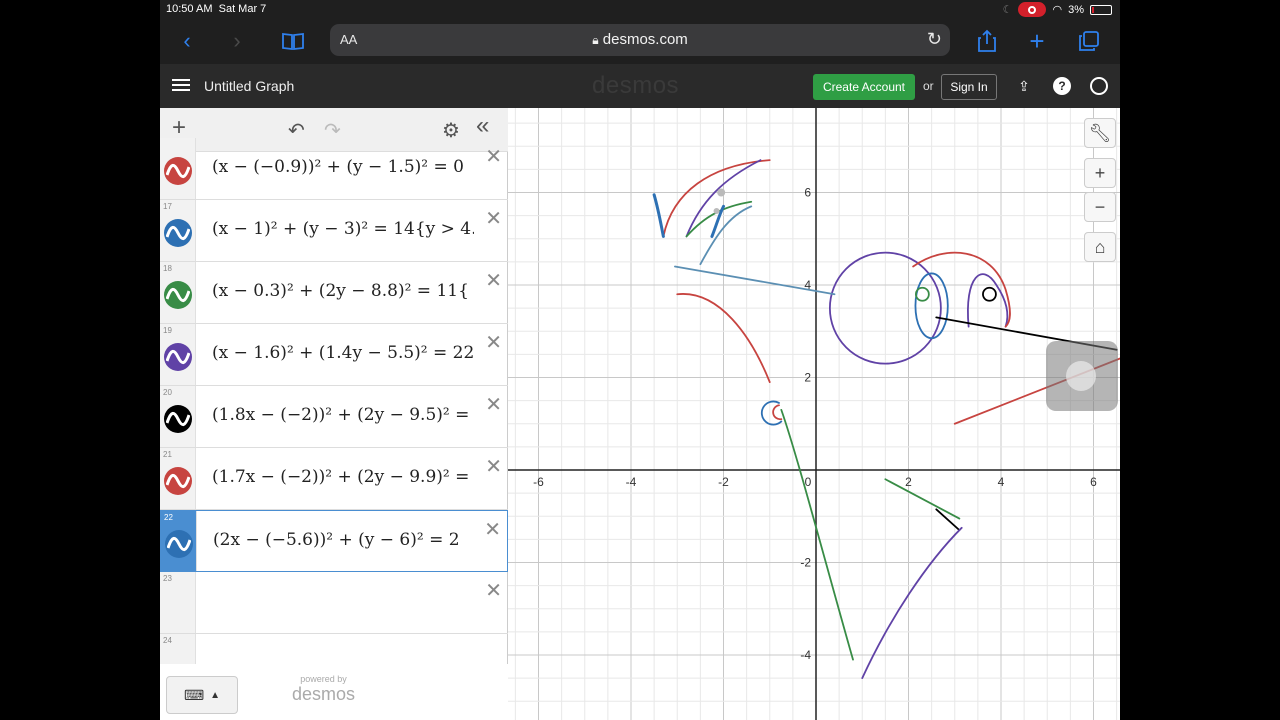  What do you see at coordinates (334, 603) in the screenshot?
I see `expression-row: 23 ✕` at bounding box center [334, 603].